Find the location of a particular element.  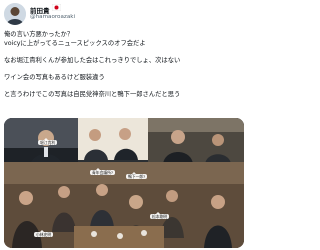

japan-flag-icon is located at coordinates (56, 7).